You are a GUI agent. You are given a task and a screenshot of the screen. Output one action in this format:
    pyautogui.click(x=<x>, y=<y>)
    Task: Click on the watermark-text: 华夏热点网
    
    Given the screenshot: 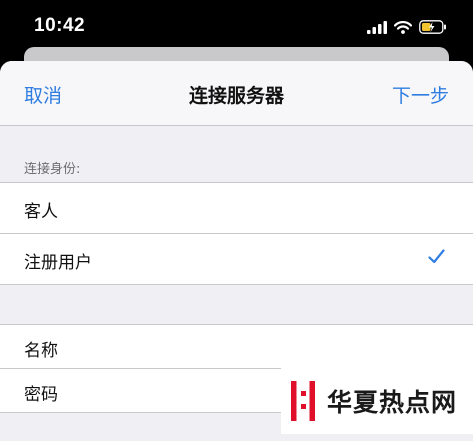 What is the action you would take?
    pyautogui.click(x=392, y=402)
    